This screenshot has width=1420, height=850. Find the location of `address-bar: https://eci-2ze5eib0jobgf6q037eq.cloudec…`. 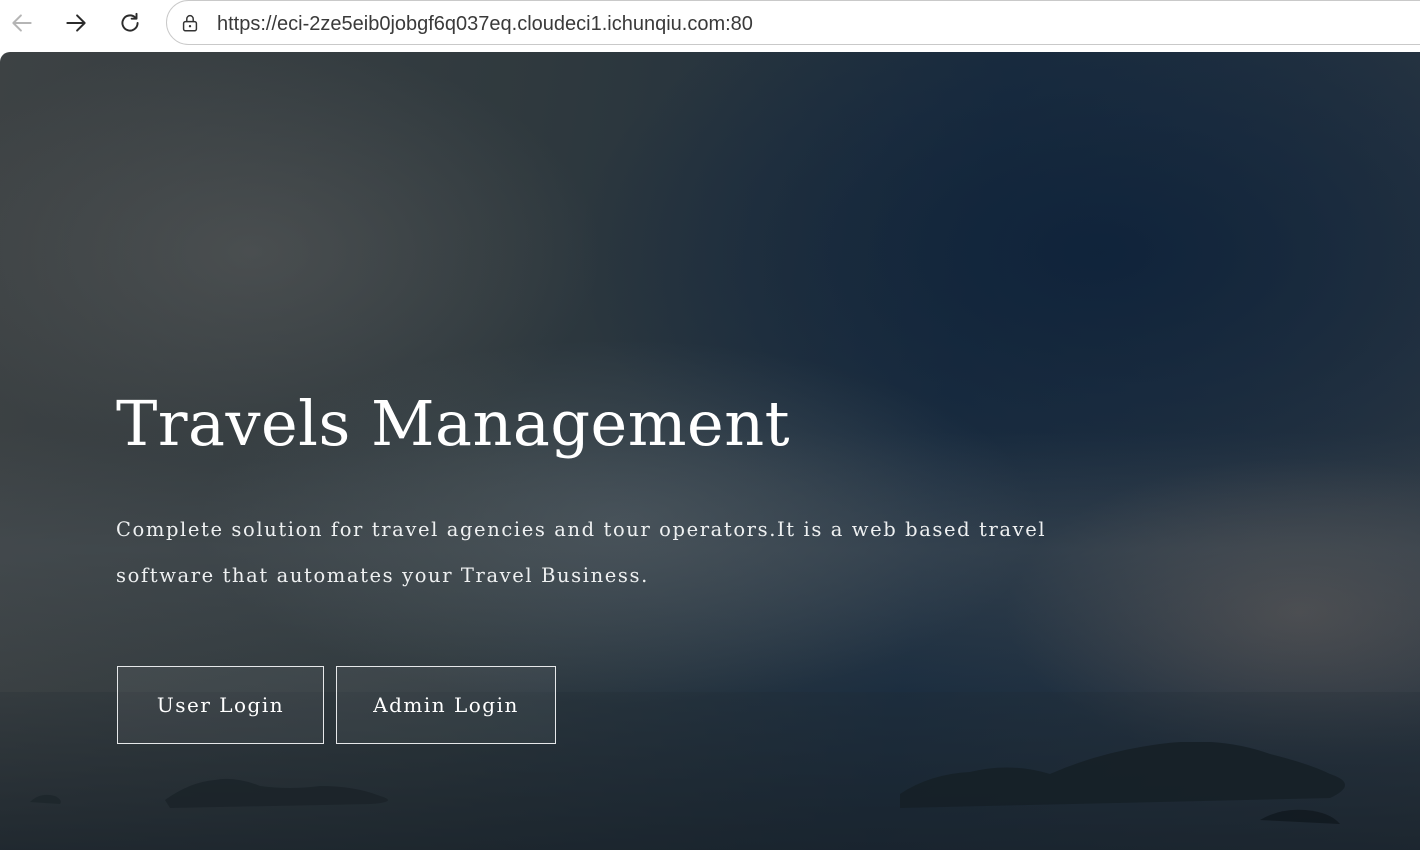

address-bar: https://eci-2ze5eib0jobgf6q037eq.cloudec… is located at coordinates (793, 22).